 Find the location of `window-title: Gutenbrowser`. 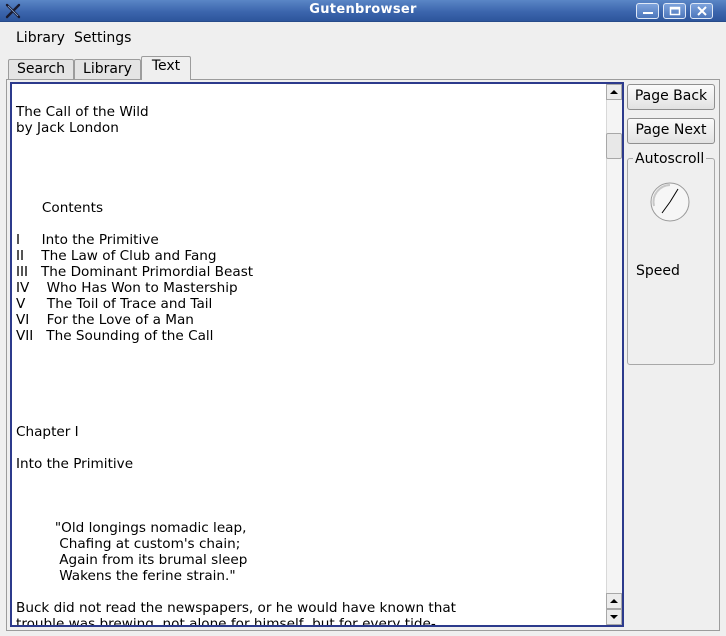

window-title: Gutenbrowser is located at coordinates (363, 9).